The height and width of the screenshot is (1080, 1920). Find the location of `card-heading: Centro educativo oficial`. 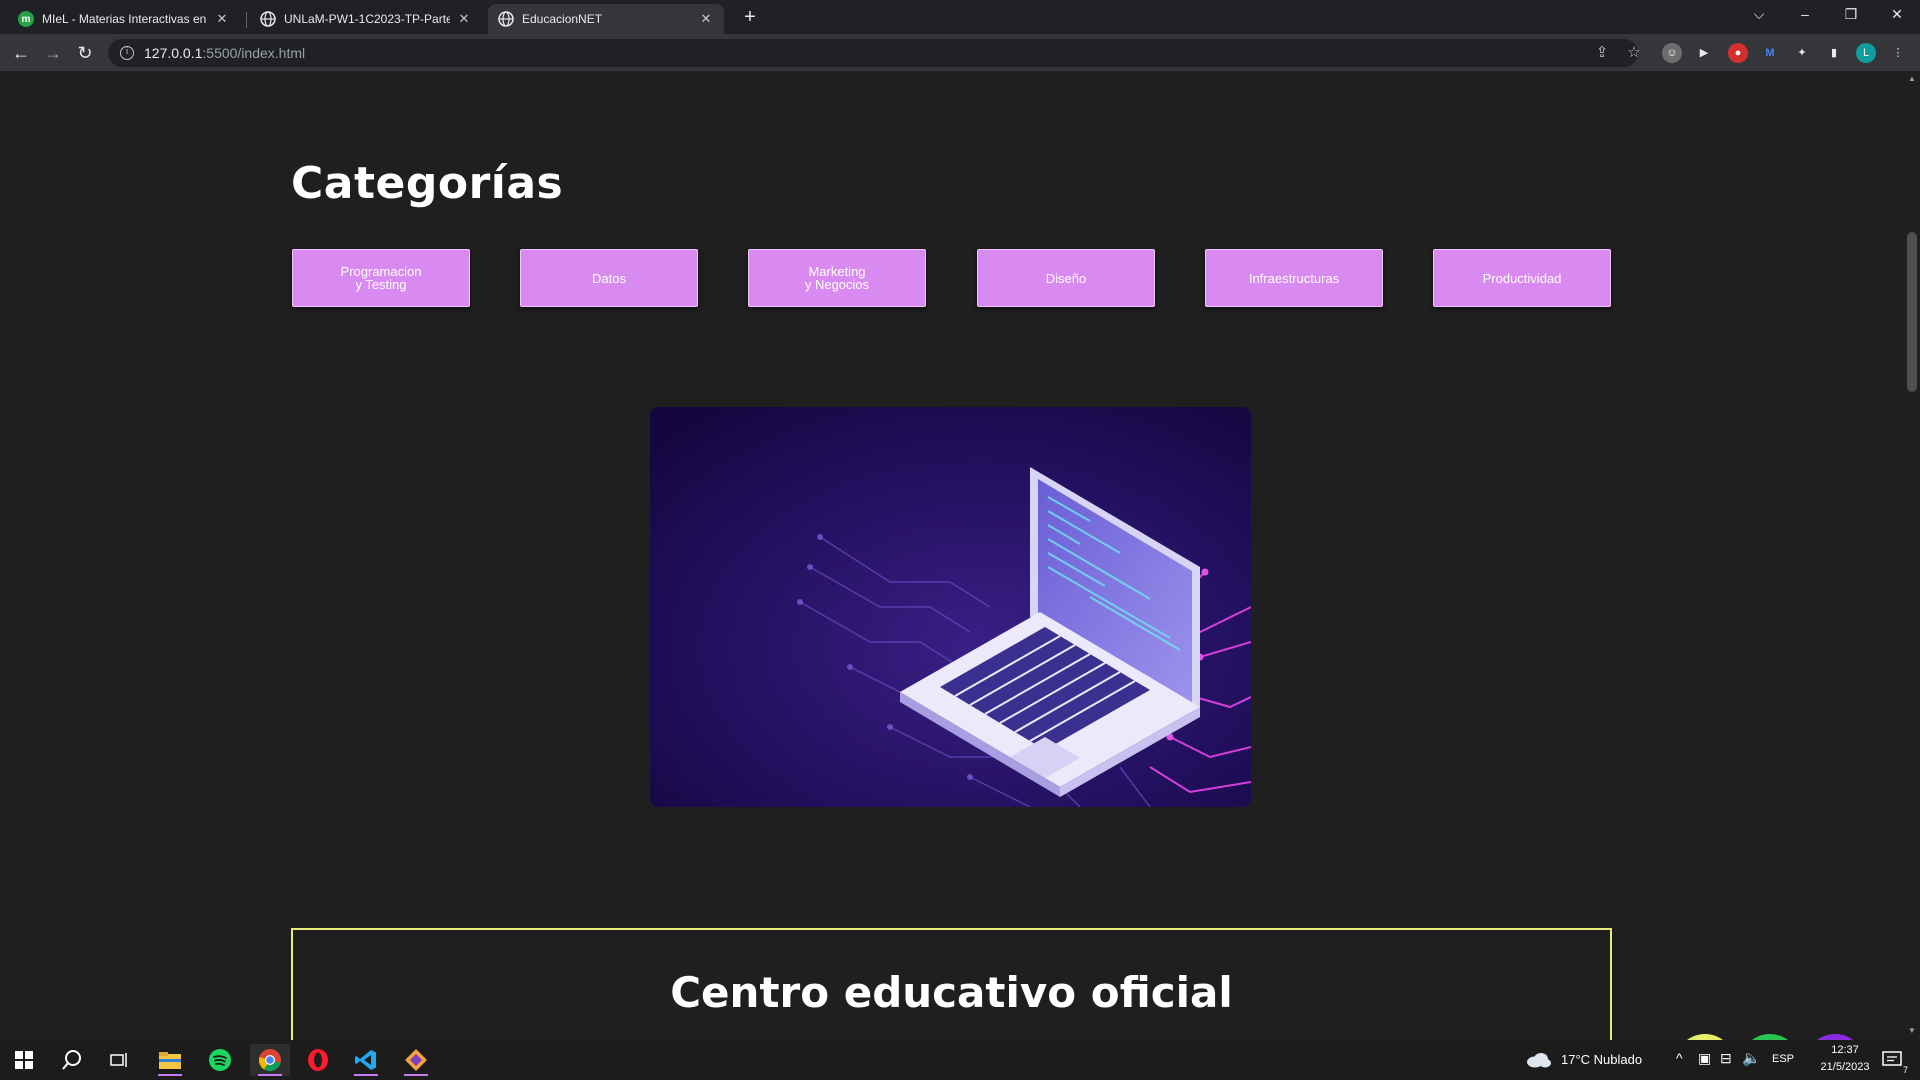

card-heading: Centro educativo oficial is located at coordinates (951, 992).